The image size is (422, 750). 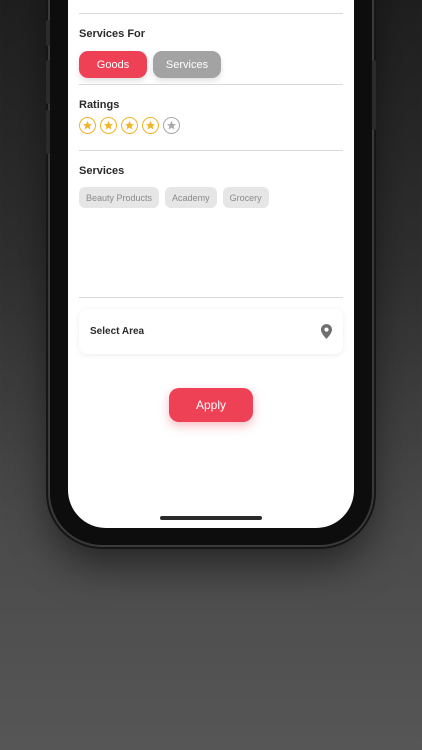 What do you see at coordinates (113, 64) in the screenshot?
I see `goods-toggle-button: Goods` at bounding box center [113, 64].